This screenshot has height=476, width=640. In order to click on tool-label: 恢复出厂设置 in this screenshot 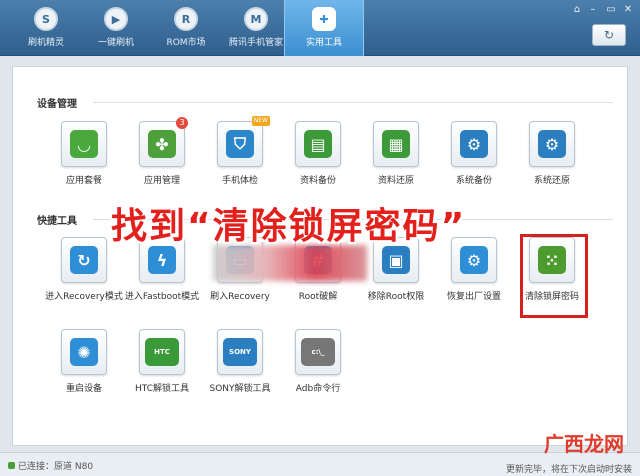, I will do `click(473, 297)`.